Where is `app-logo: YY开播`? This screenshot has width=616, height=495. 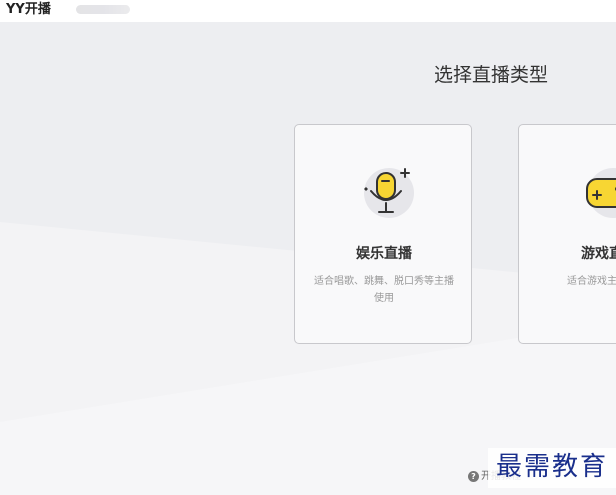 app-logo: YY开播 is located at coordinates (28, 9).